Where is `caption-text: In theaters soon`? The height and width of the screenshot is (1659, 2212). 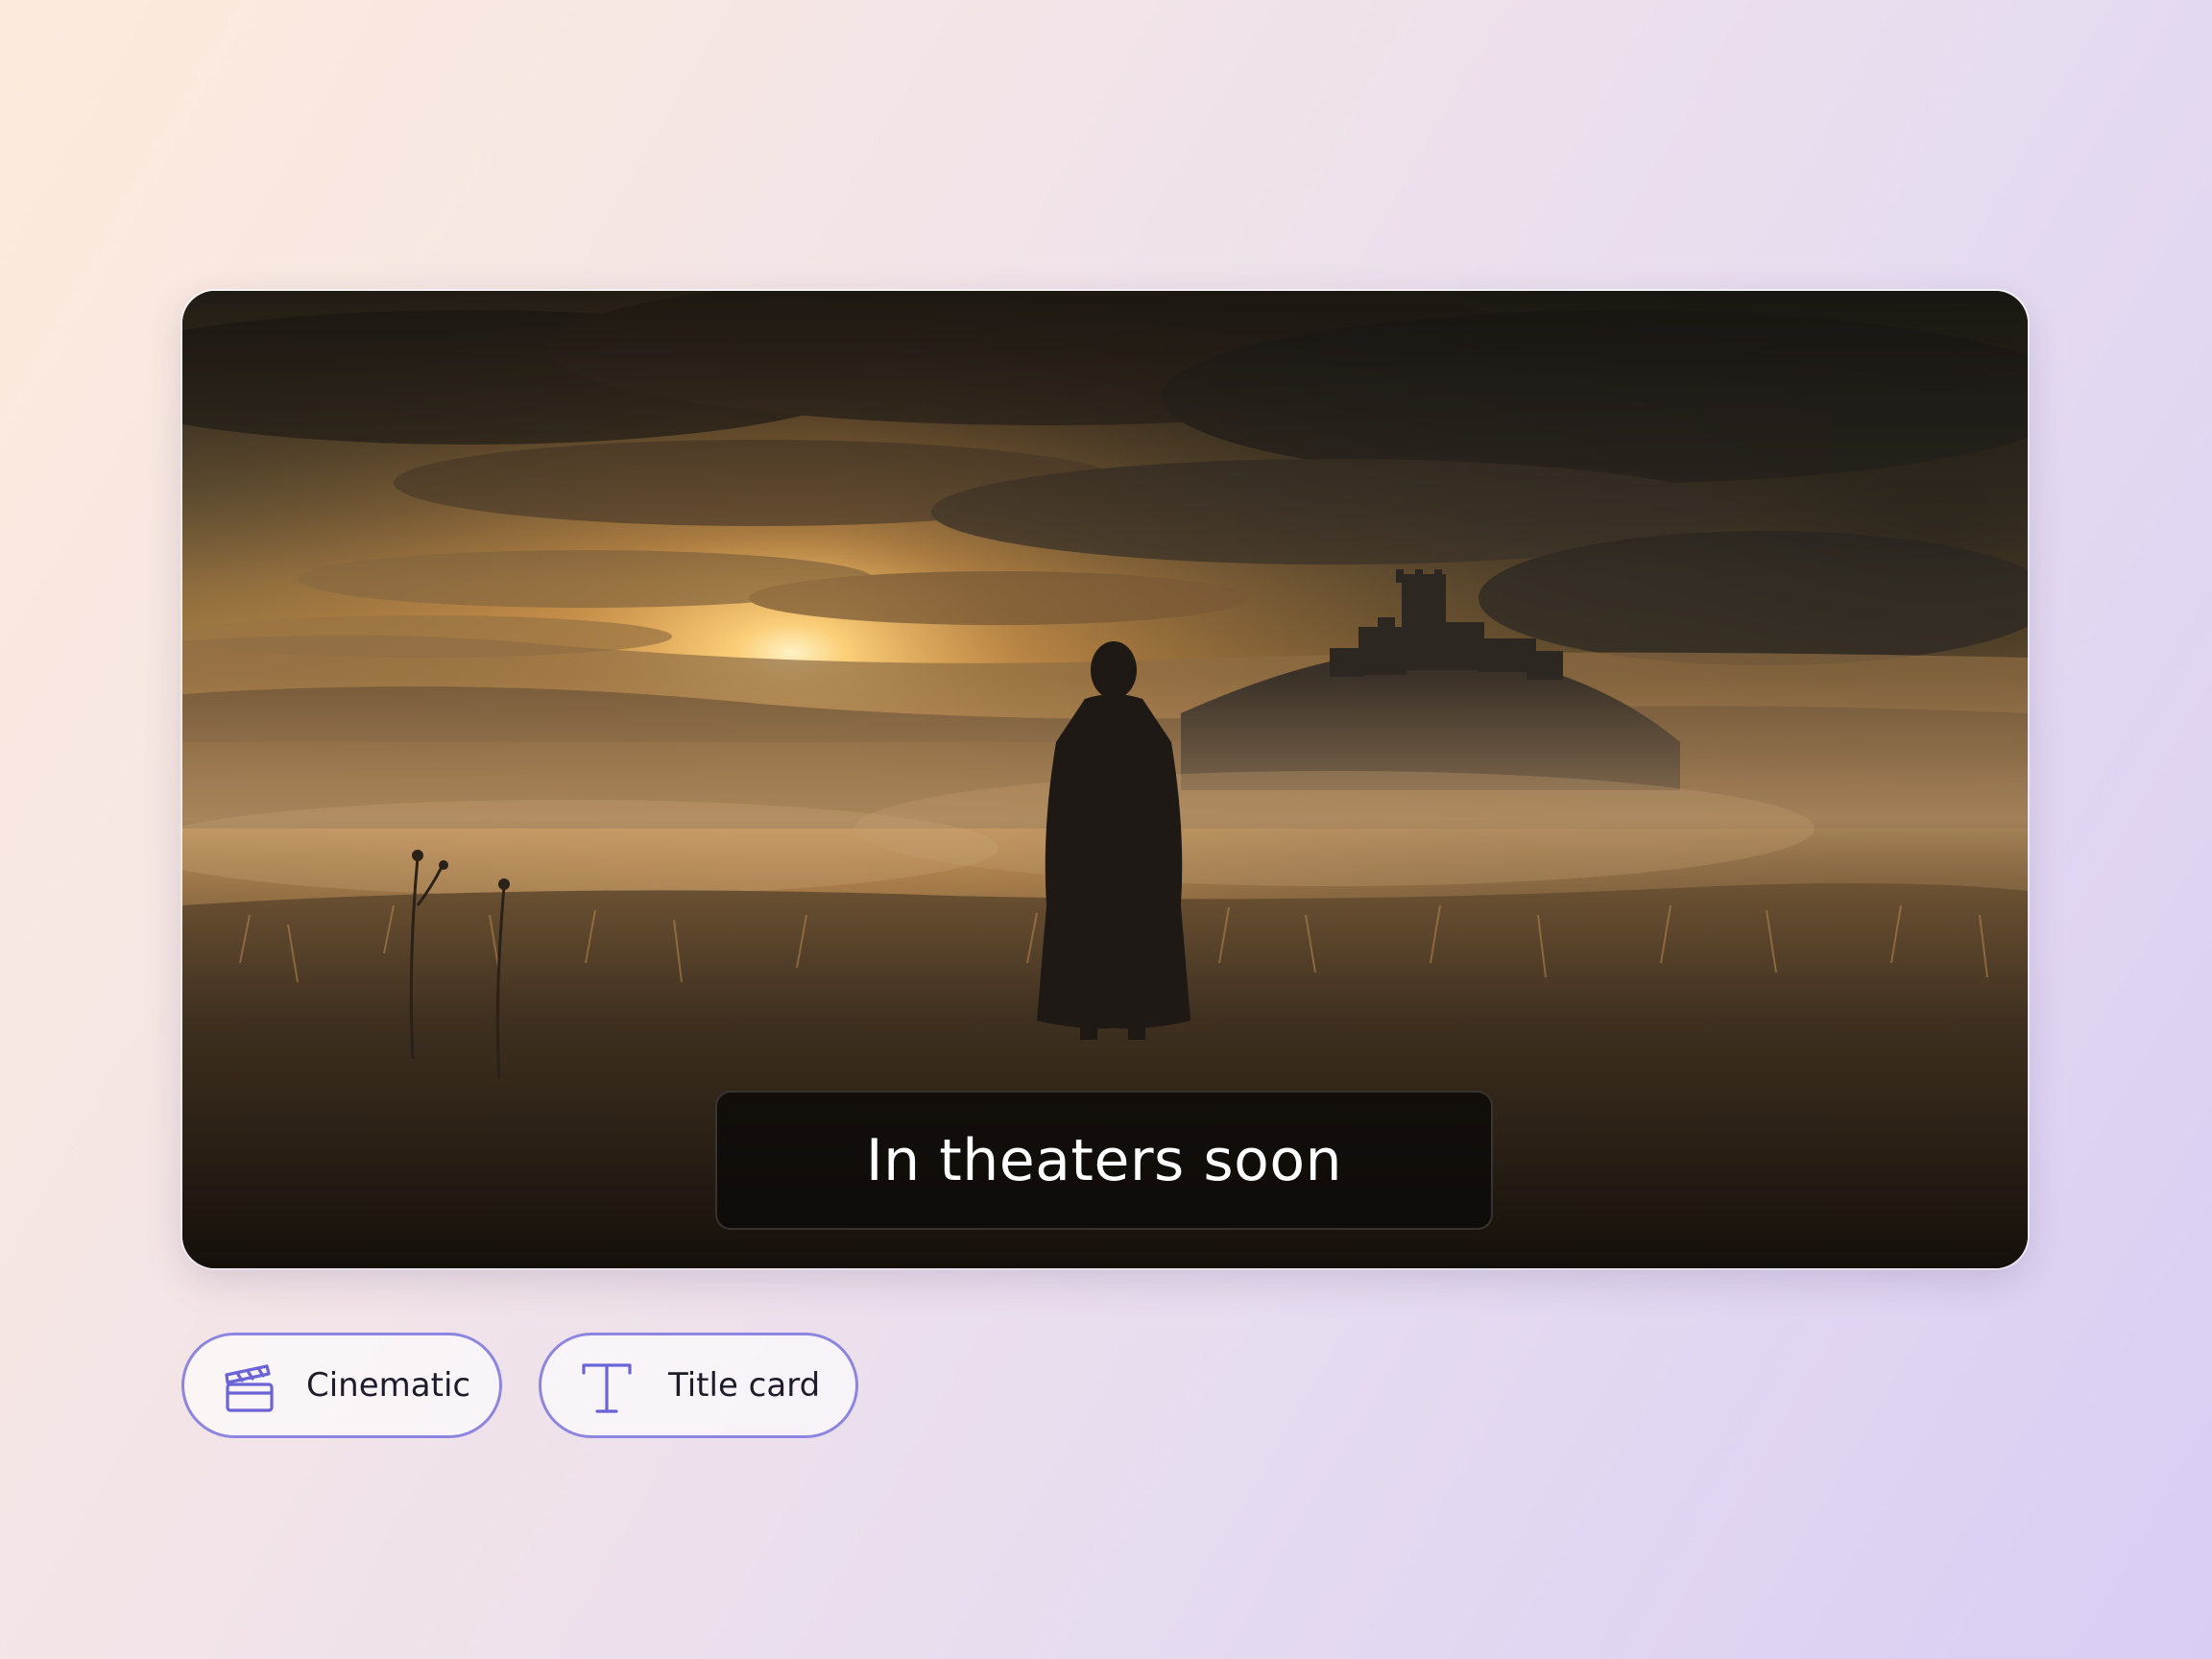
caption-text: In theaters soon is located at coordinates (1104, 1160).